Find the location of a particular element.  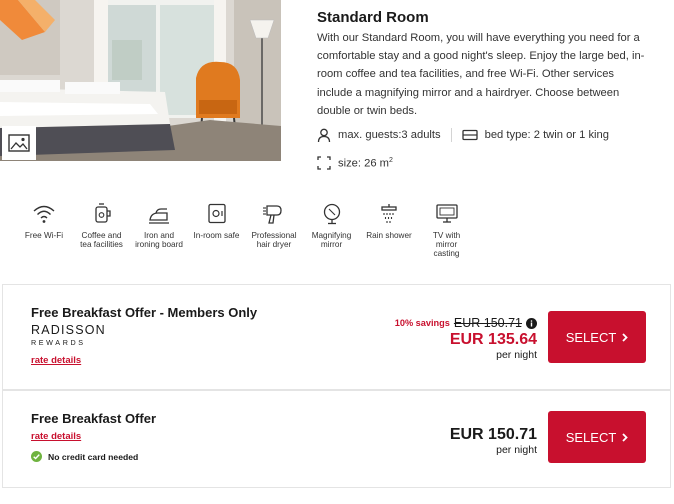

safe-icon is located at coordinates (216, 213).